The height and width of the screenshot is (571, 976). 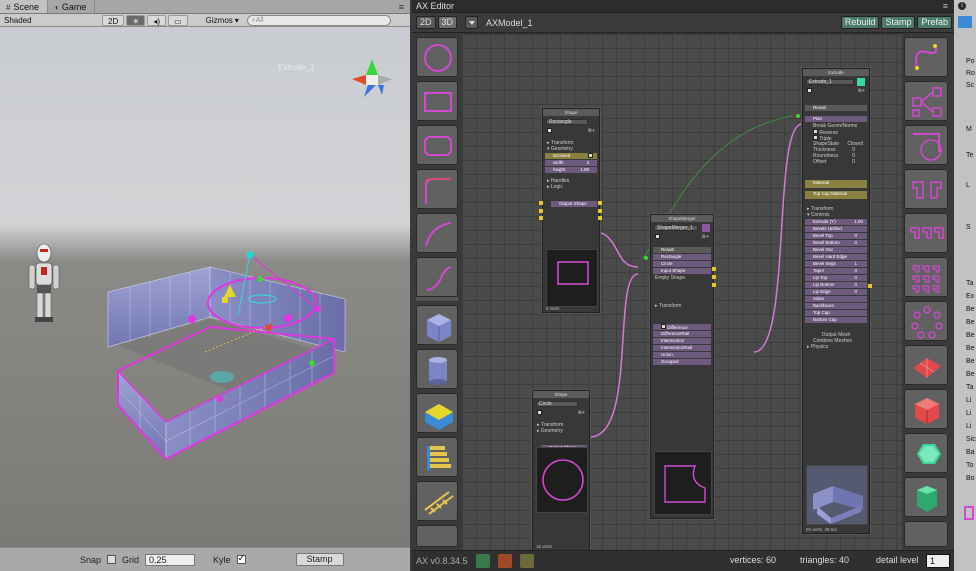 I want to click on ax-editor-title: AX Editor, so click(x=435, y=6).